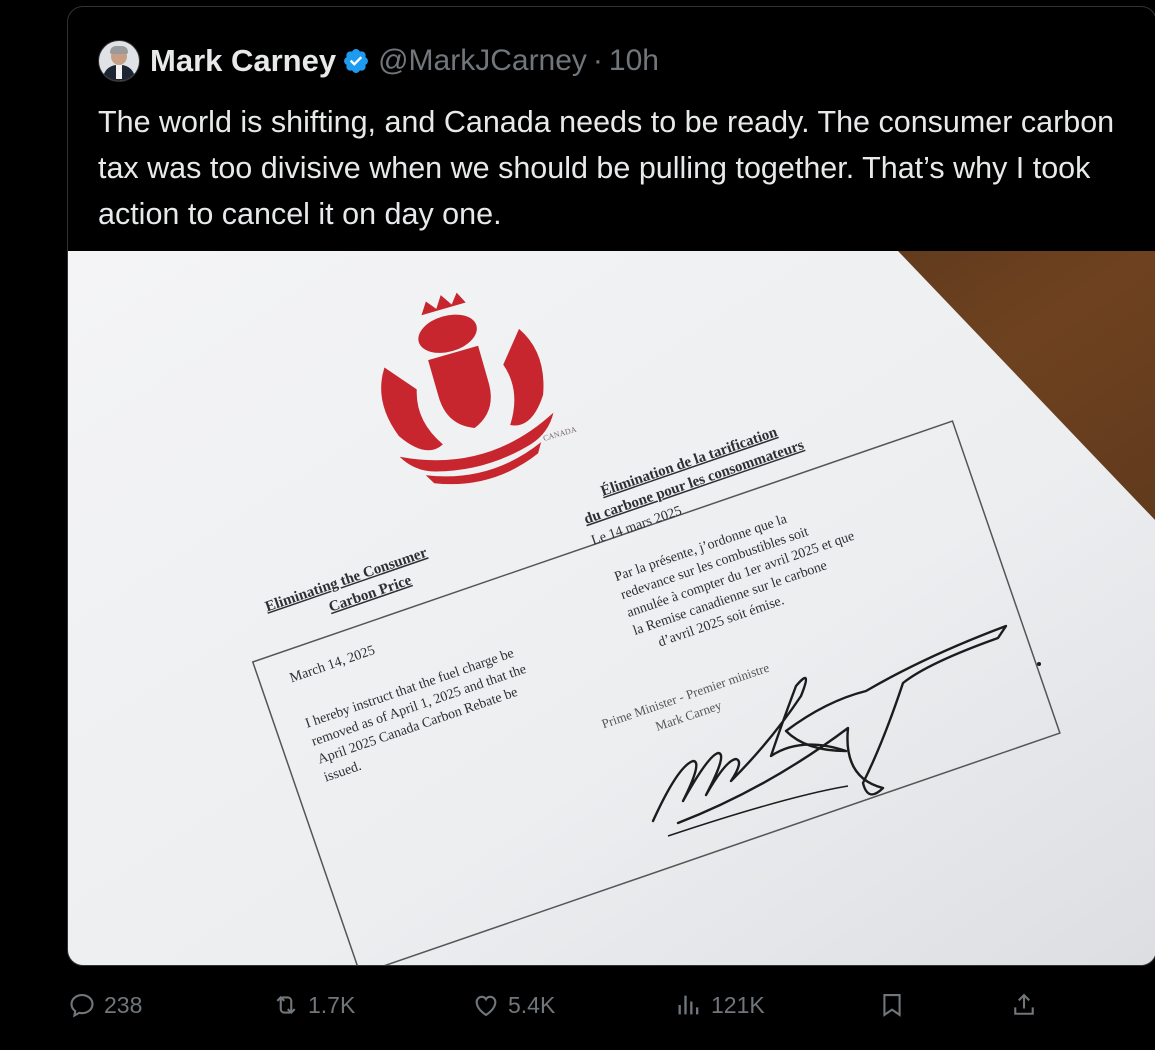  Describe the element at coordinates (332, 1004) in the screenshot. I see `repost-count: 1.7K` at that location.